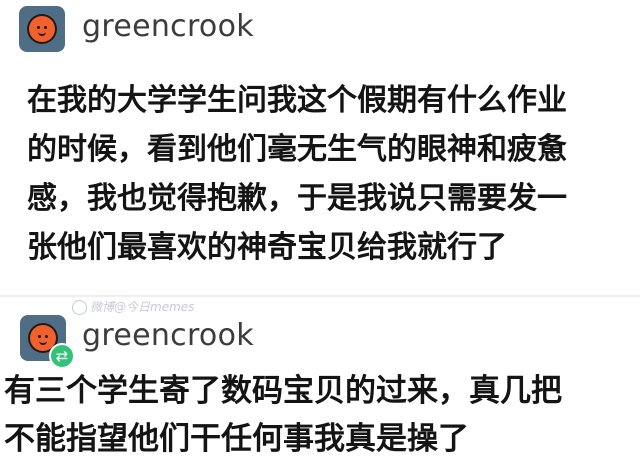  I want to click on avatar, so click(42, 29).